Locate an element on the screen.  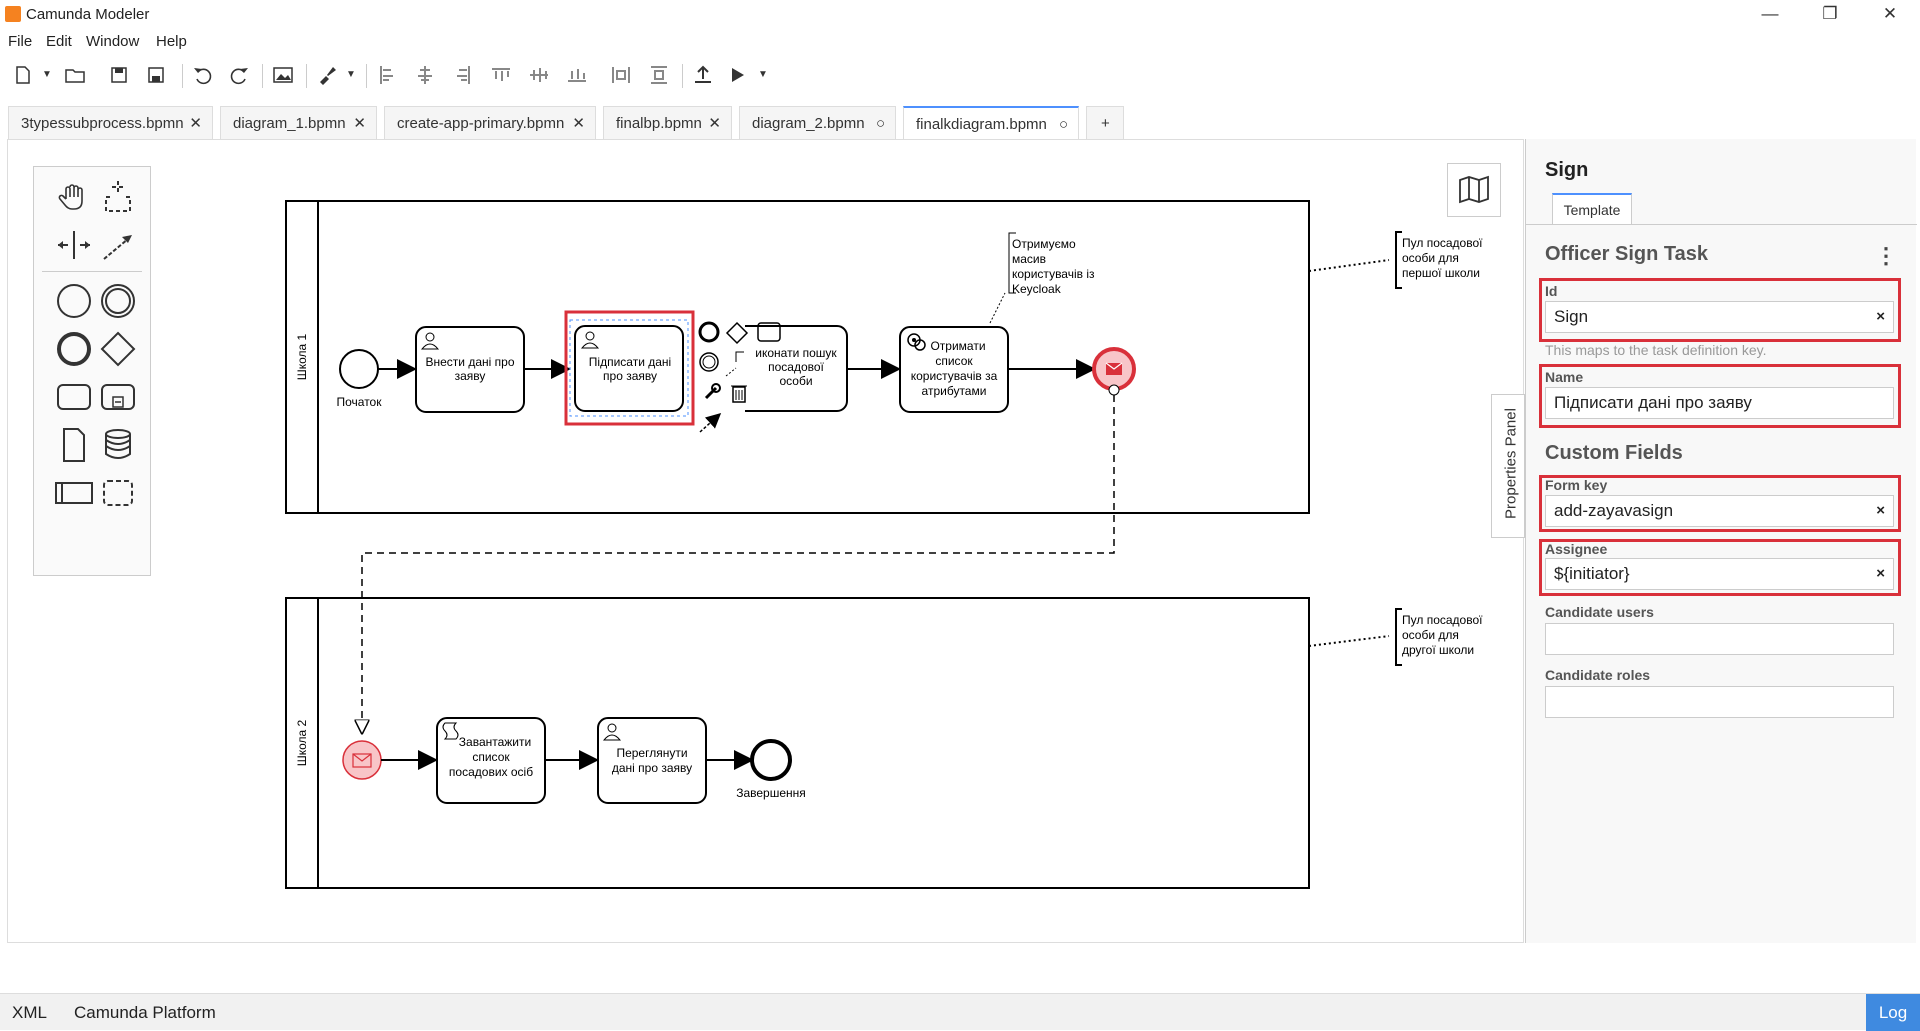
data-object-tool-icon is located at coordinates (74, 445).